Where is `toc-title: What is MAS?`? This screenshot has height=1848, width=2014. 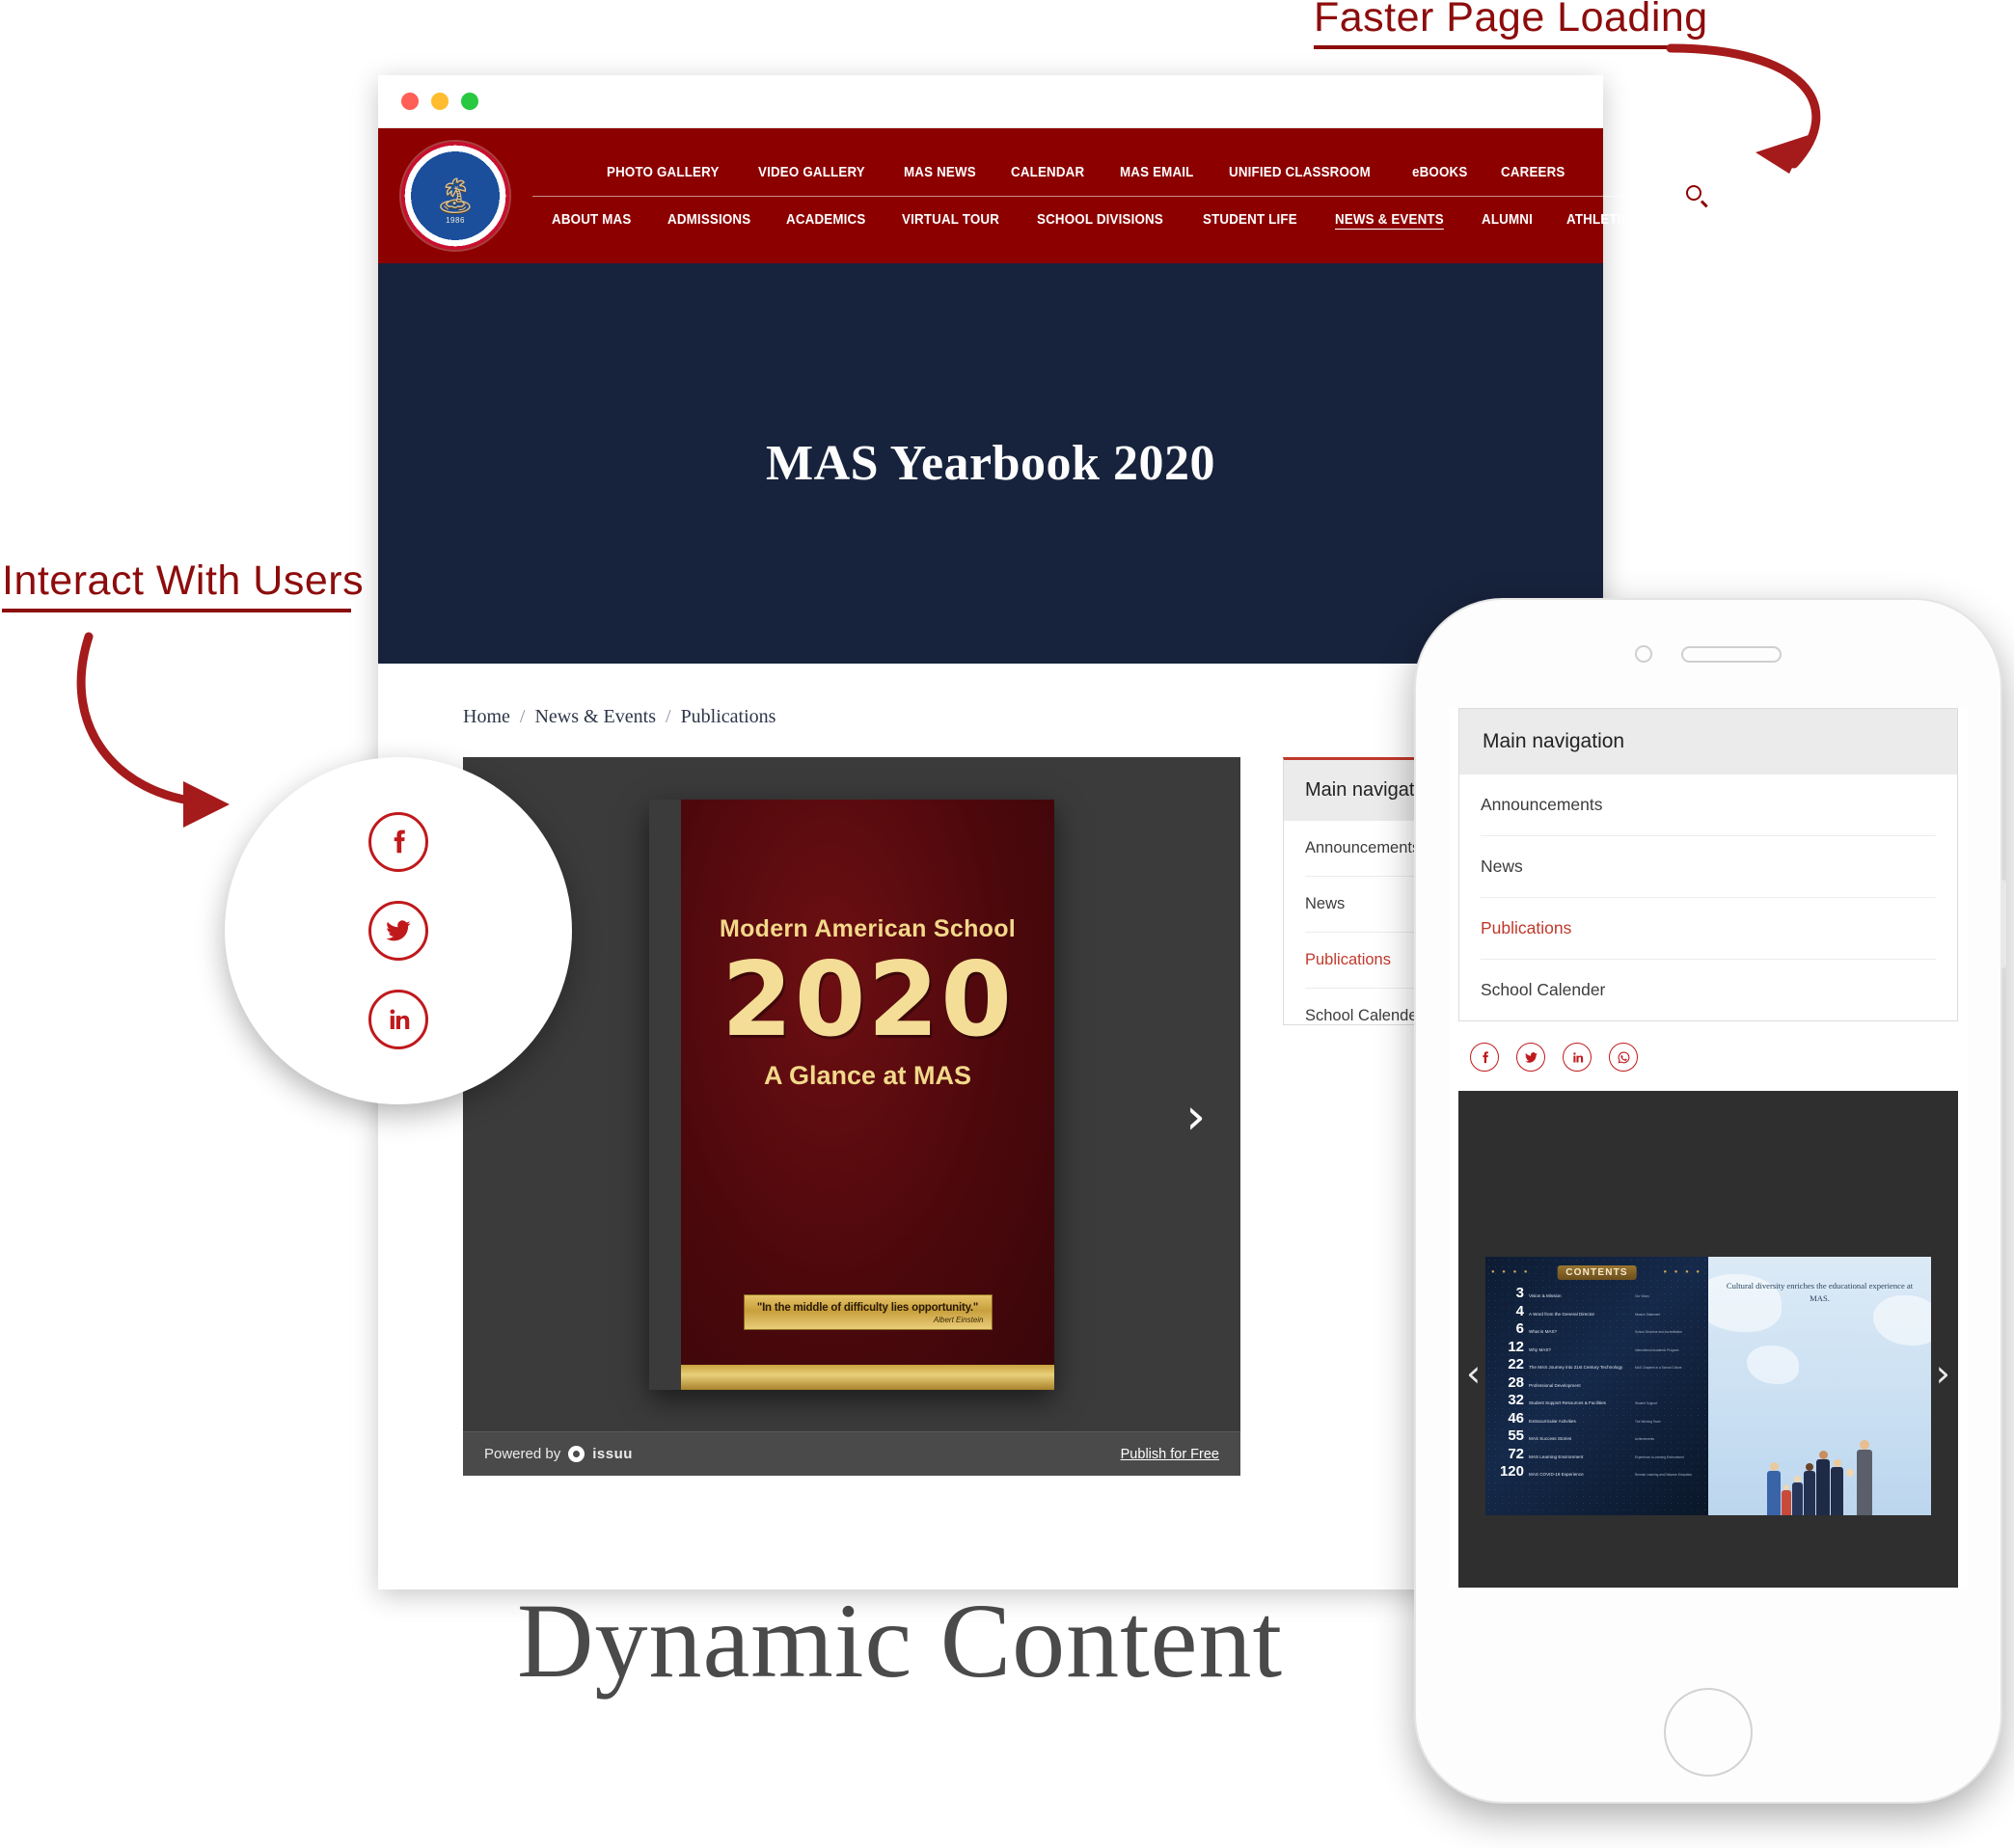
toc-title: What is MAS? is located at coordinates (1543, 1331).